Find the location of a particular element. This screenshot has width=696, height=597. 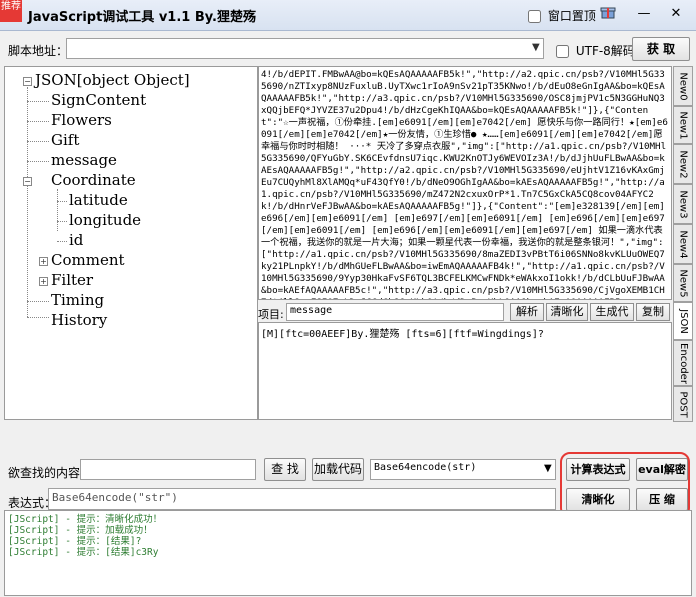

tree-node: Flowers is located at coordinates (81, 120).